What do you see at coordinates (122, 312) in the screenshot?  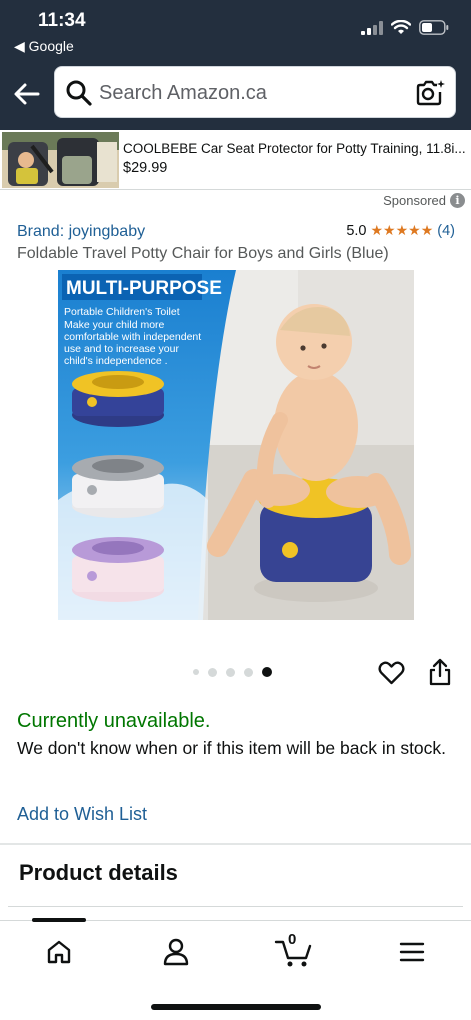 I see `image-subhead: Portable Children's Toilet` at bounding box center [122, 312].